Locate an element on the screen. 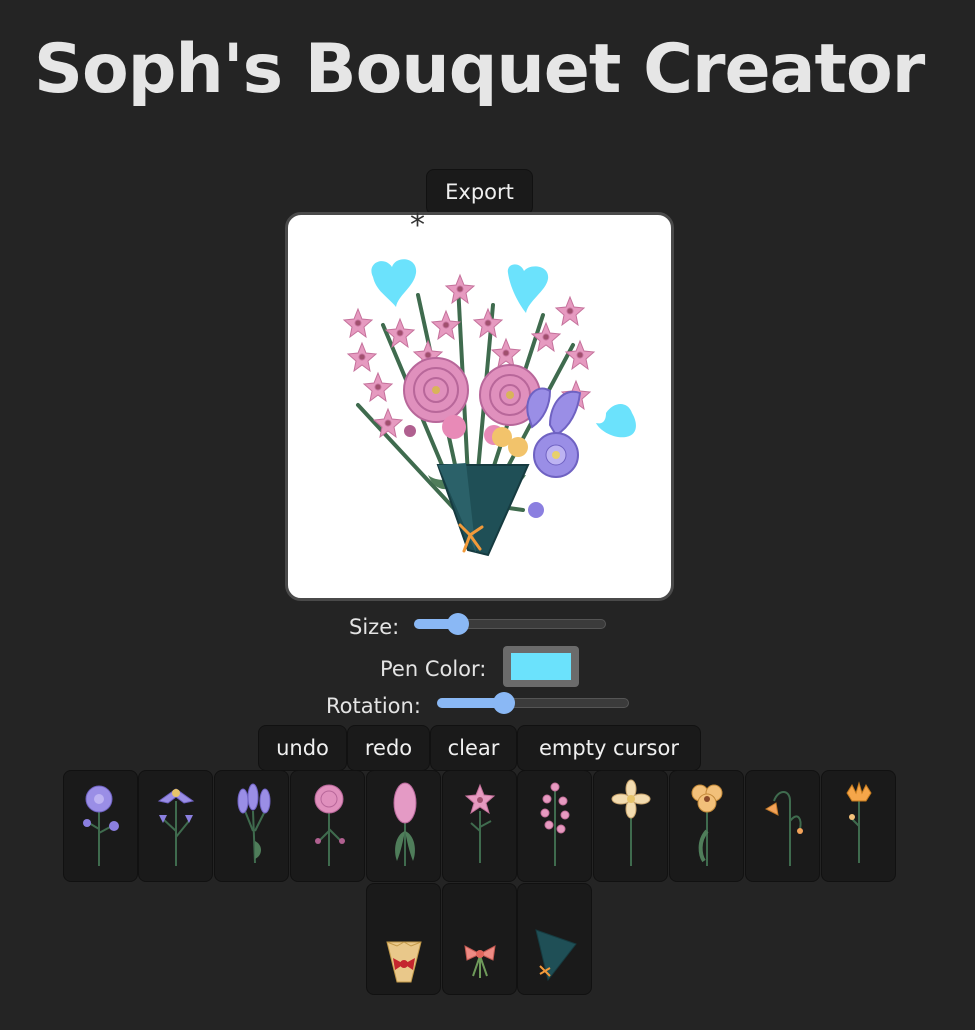 This screenshot has height=1030, width=975. palette-tile-ribbon-bundle is located at coordinates (479, 939).